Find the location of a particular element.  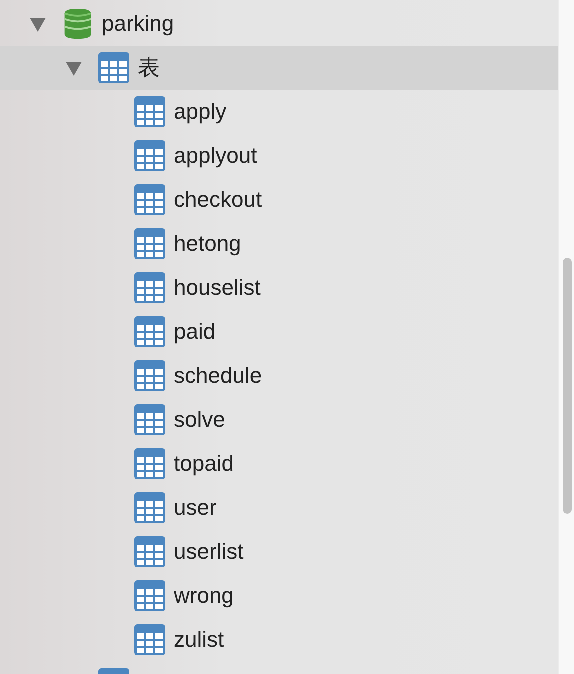

tree-item-label: hetong is located at coordinates (208, 244).